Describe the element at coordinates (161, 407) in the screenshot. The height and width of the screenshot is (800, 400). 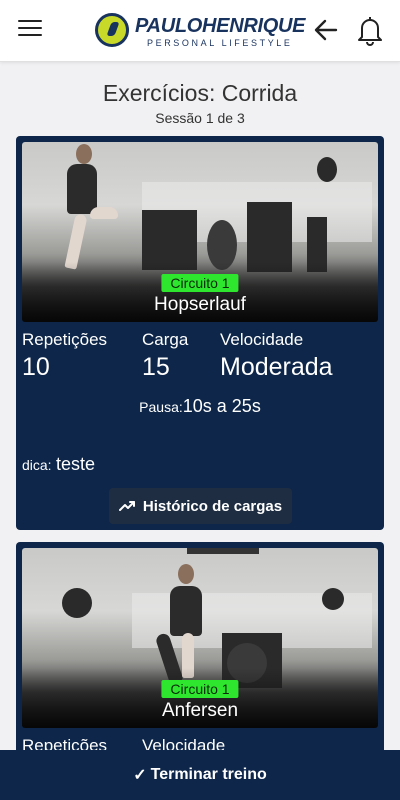
I see `pause-label: Pausa:` at that location.